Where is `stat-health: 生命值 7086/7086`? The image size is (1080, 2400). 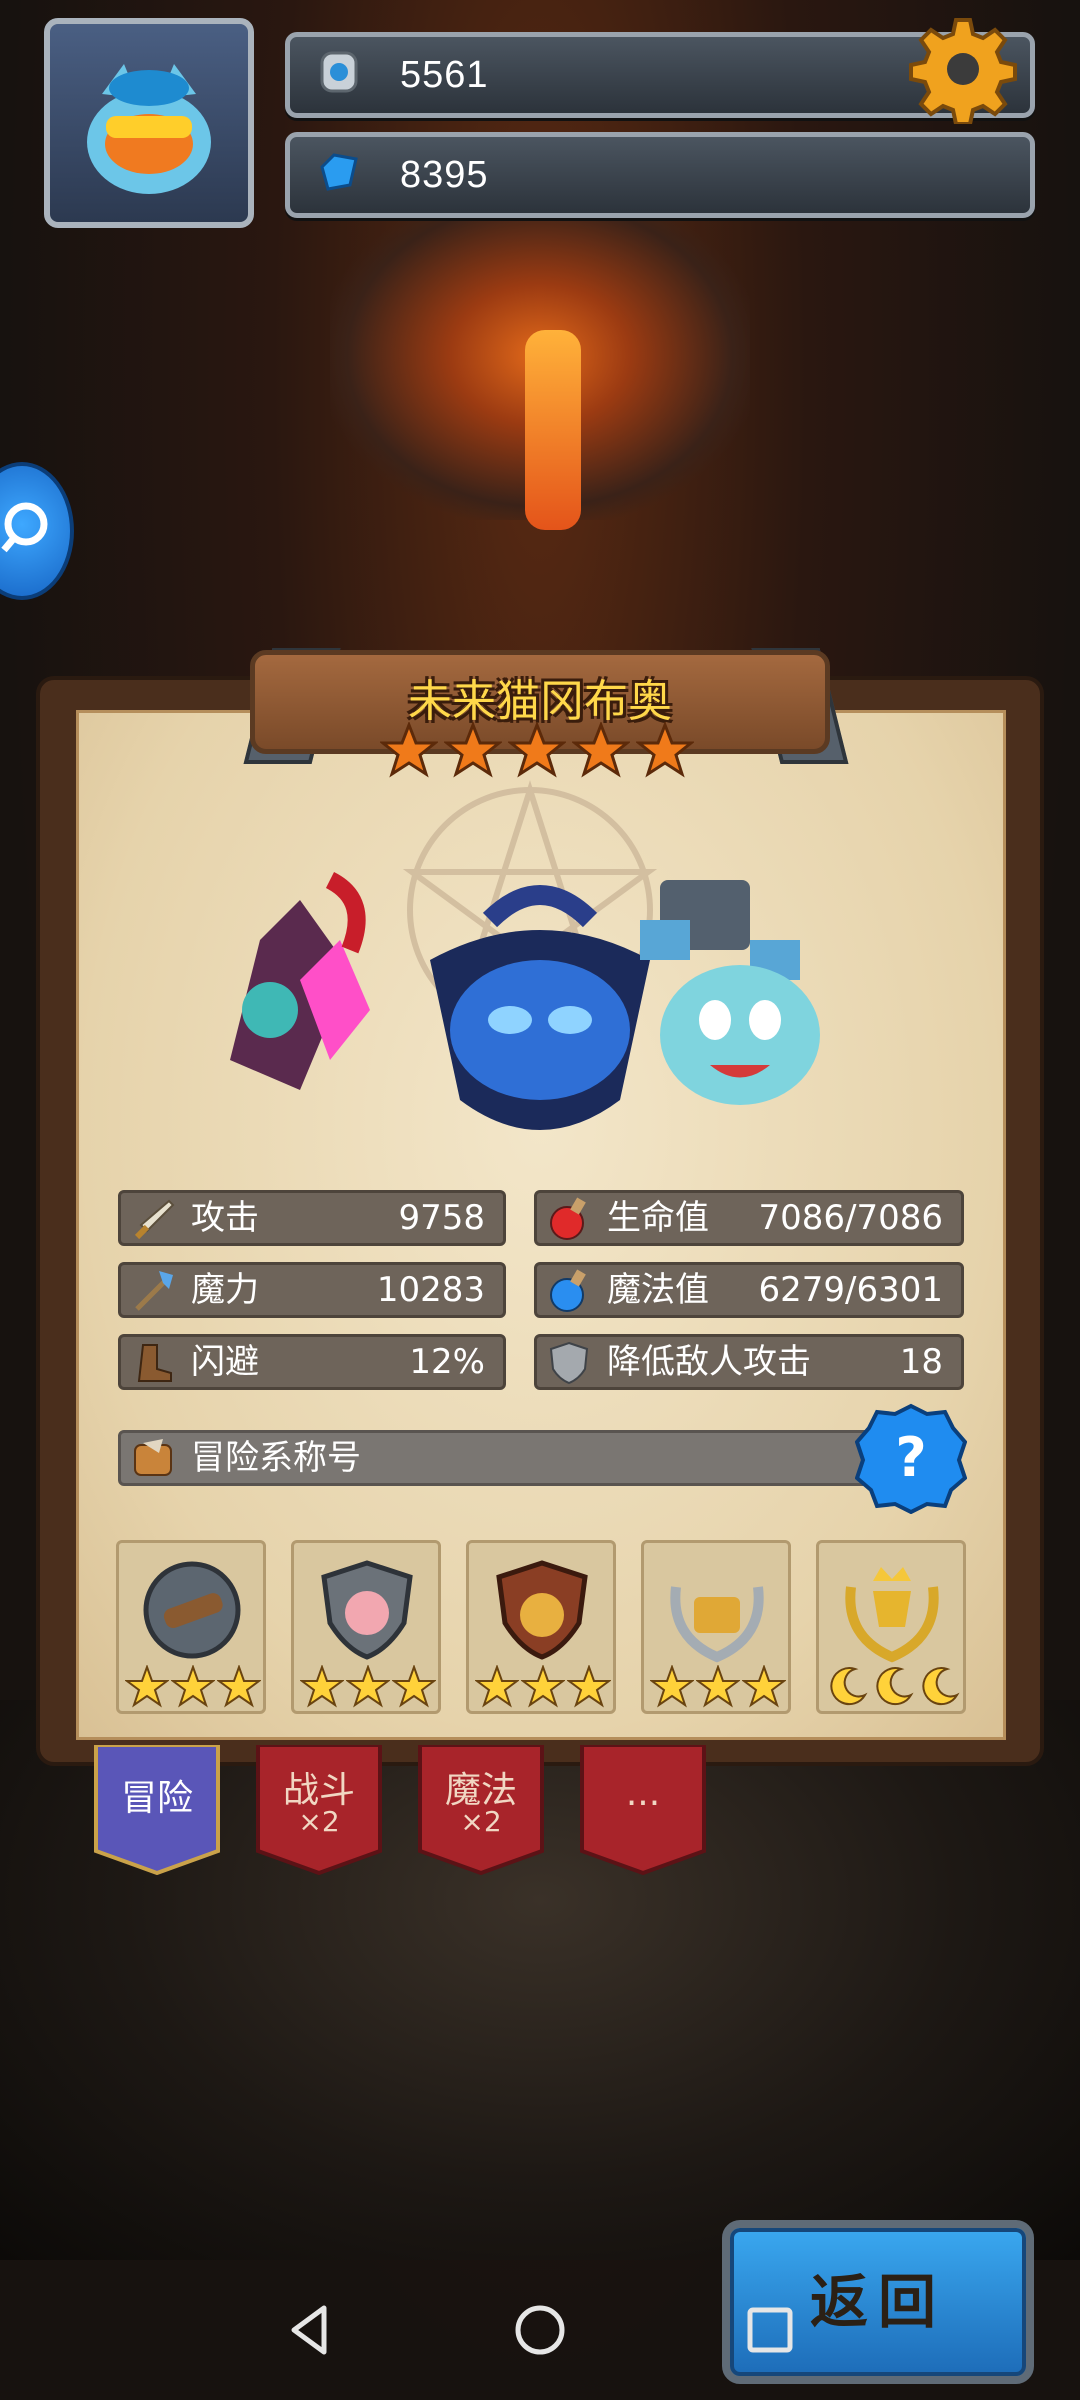
stat-health: 生命值 7086/7086 is located at coordinates (749, 1218).